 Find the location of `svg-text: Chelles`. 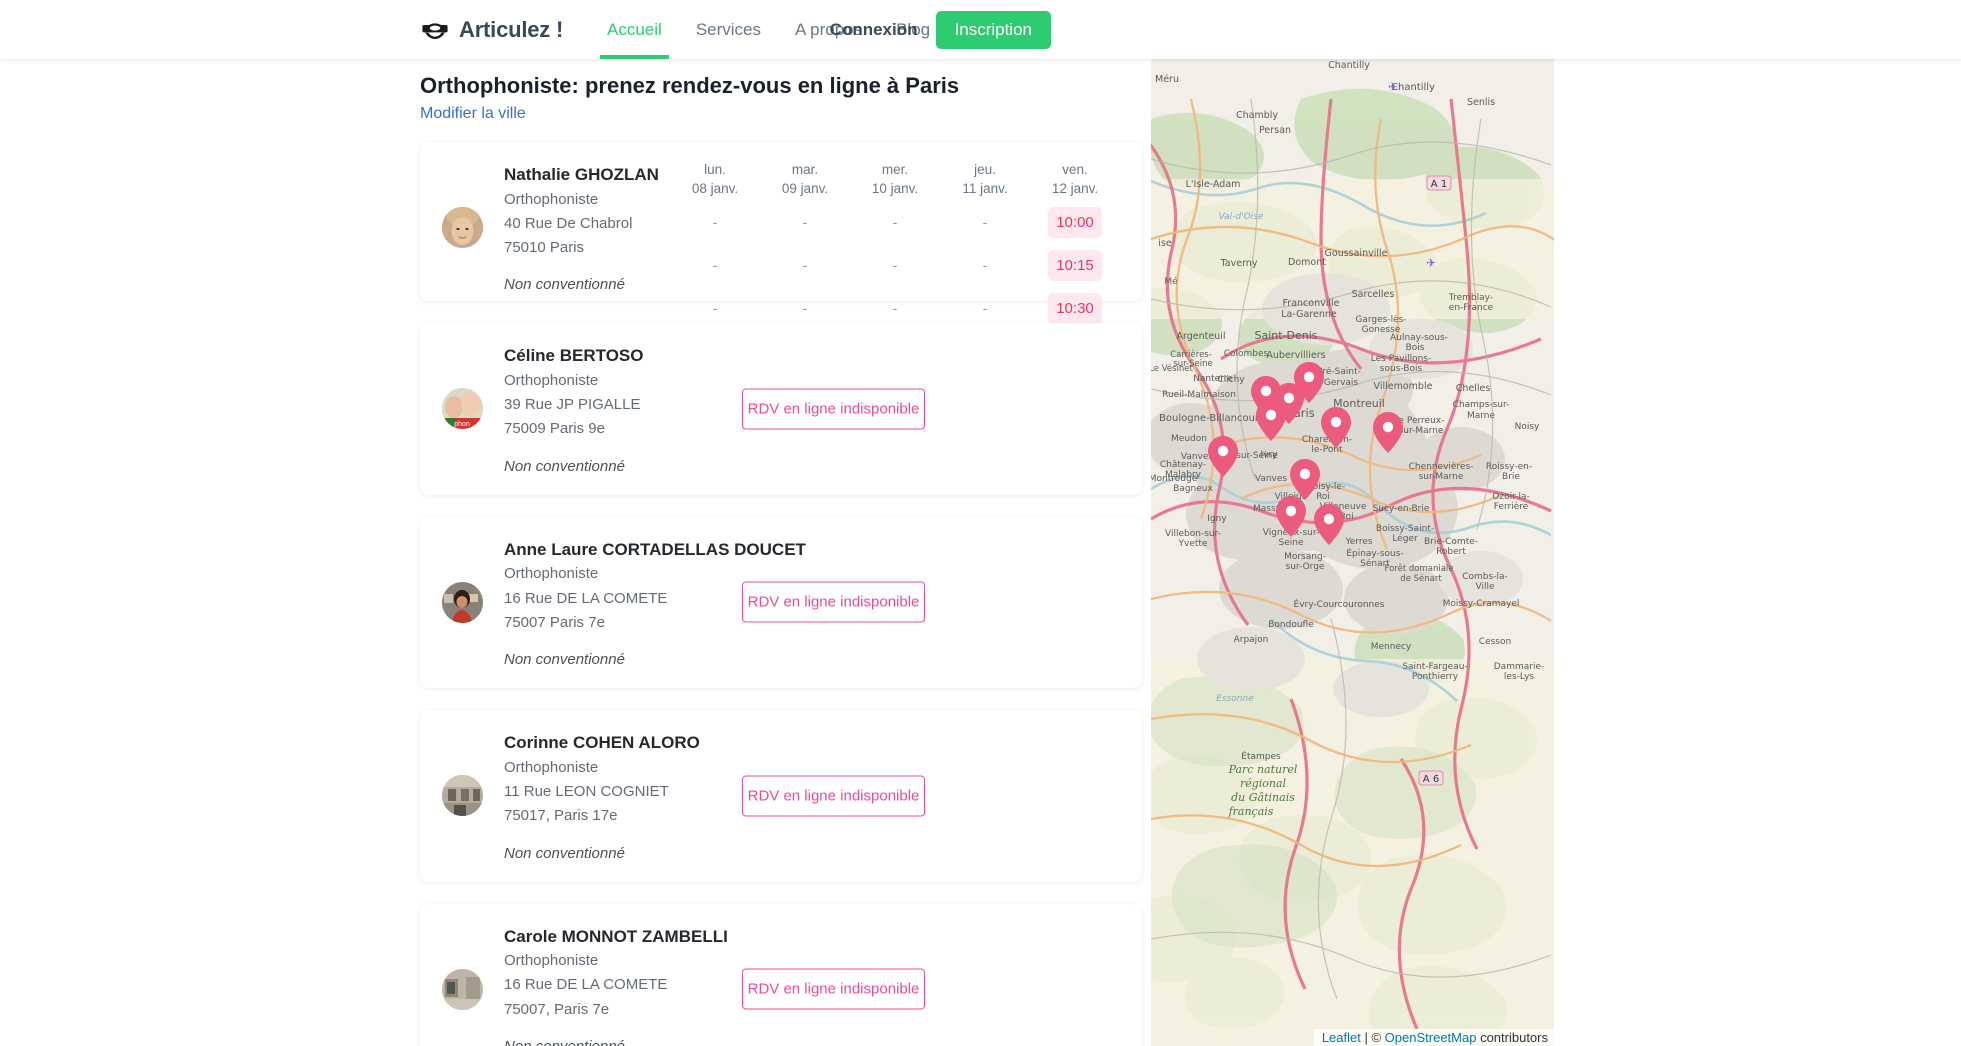

svg-text: Chelles is located at coordinates (1473, 388).